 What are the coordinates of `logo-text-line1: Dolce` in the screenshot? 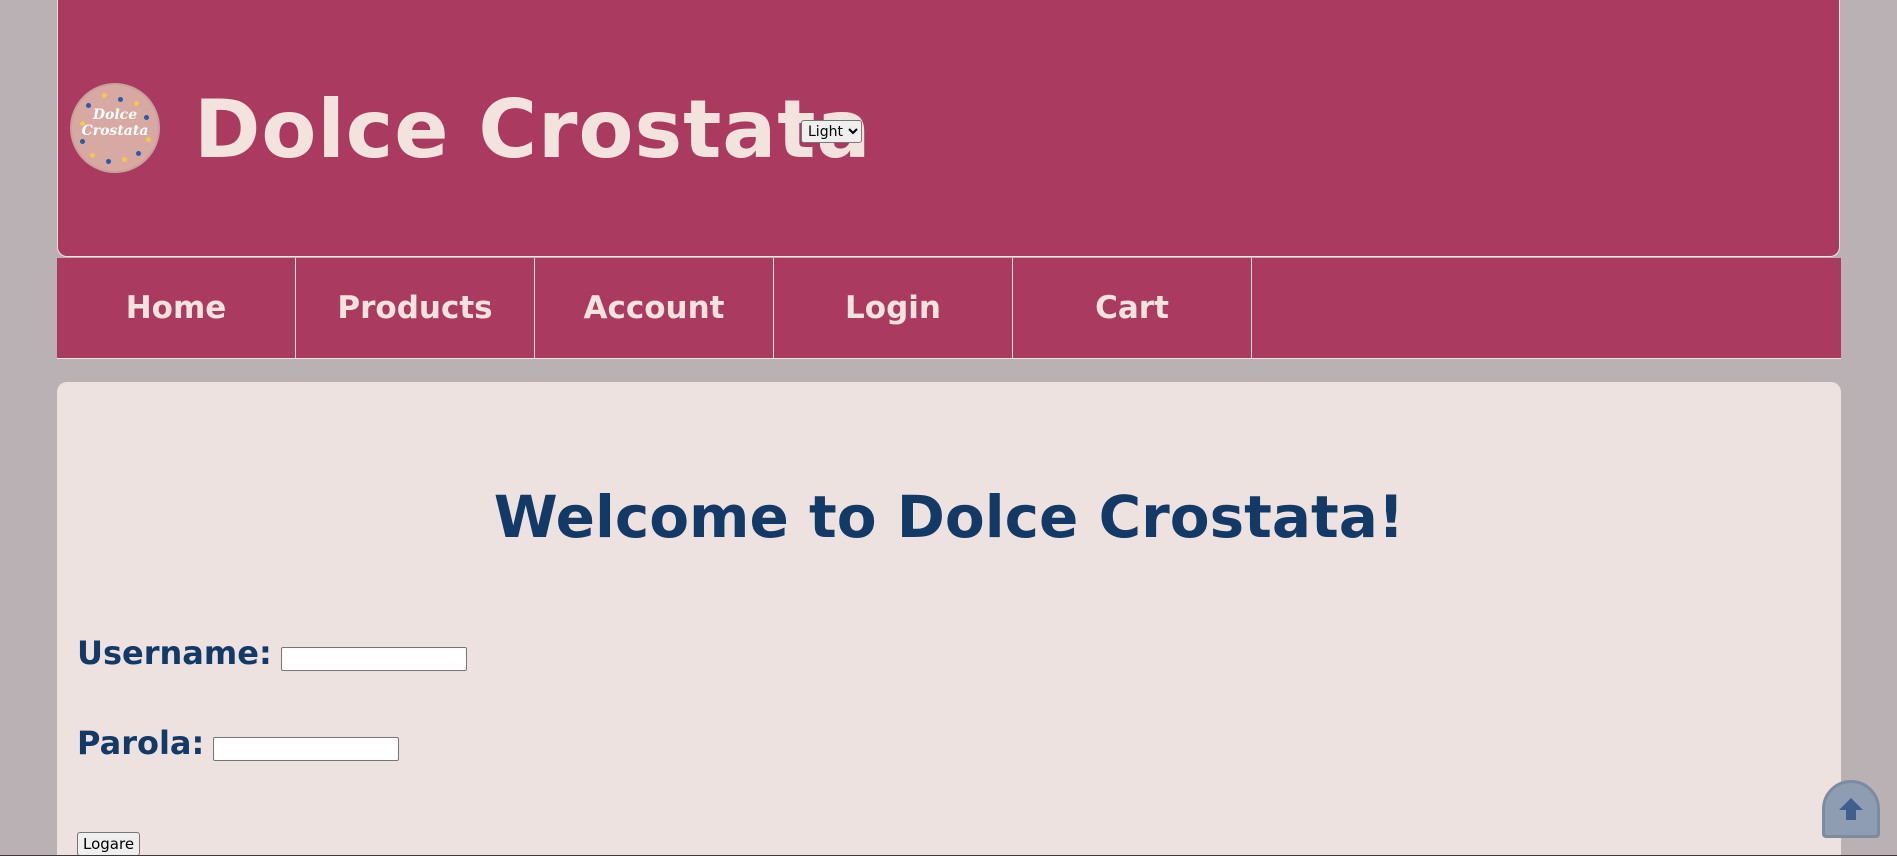 It's located at (115, 115).